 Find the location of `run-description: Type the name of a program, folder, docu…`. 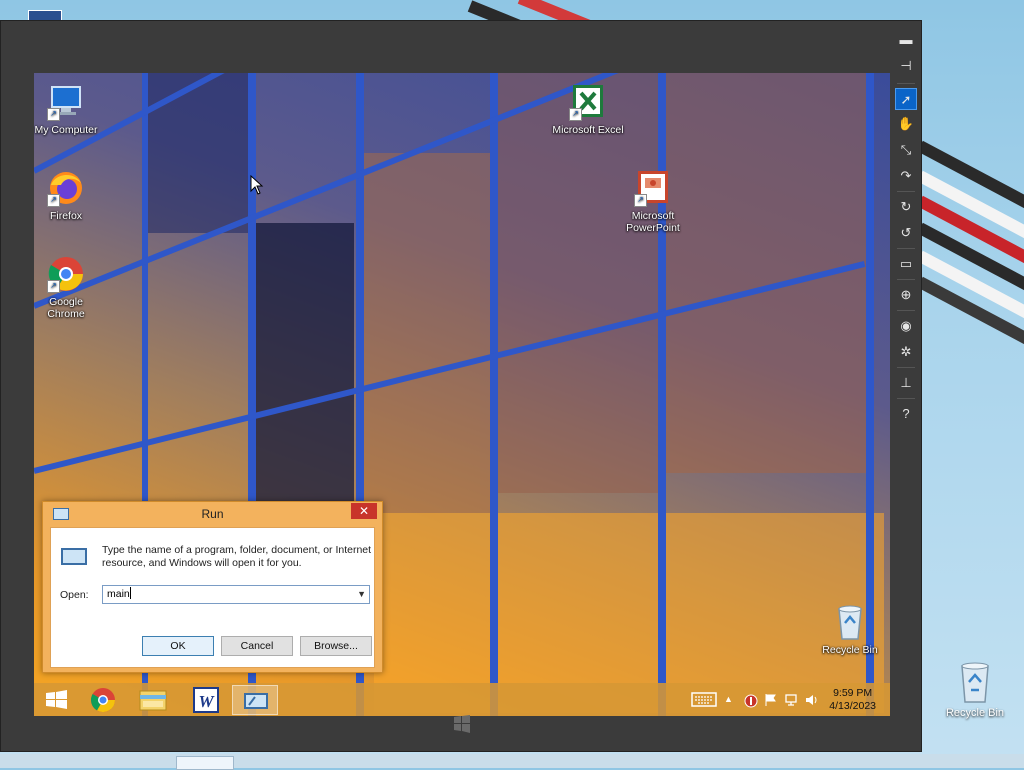

run-description: Type the name of a program, folder, docu… is located at coordinates (237, 556).